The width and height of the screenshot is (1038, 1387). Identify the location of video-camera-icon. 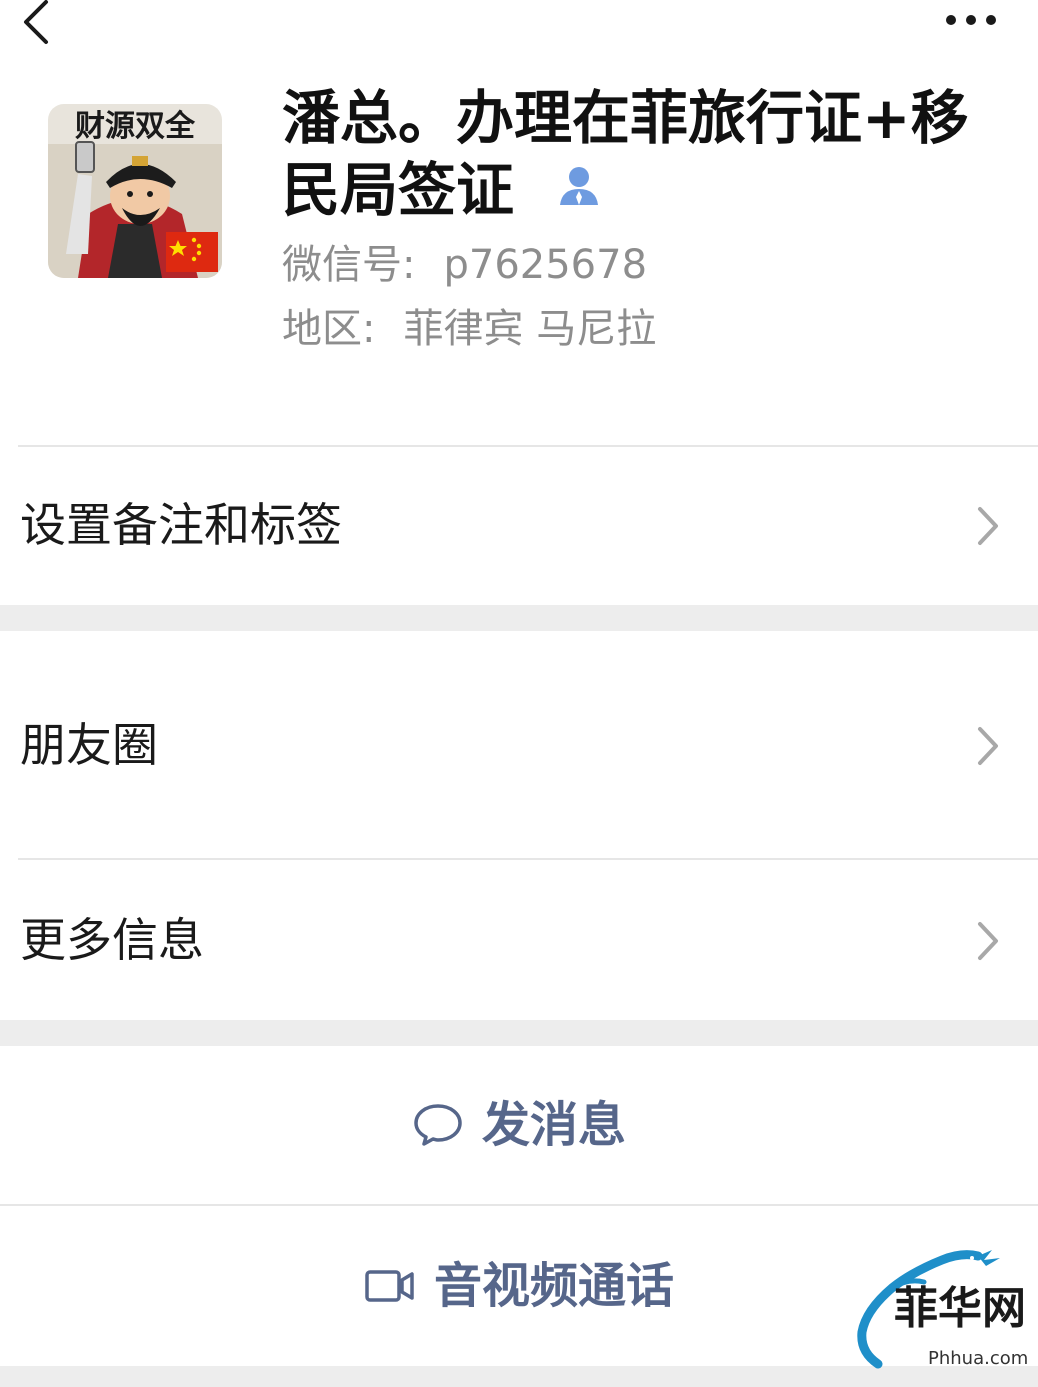
(389, 1286).